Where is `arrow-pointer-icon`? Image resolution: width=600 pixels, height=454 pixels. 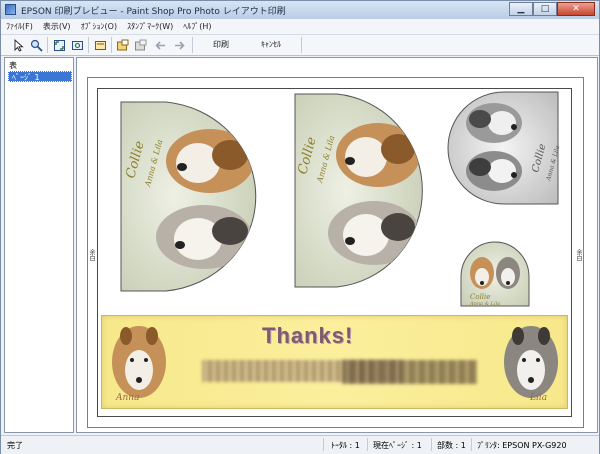 arrow-pointer-icon is located at coordinates (19, 45).